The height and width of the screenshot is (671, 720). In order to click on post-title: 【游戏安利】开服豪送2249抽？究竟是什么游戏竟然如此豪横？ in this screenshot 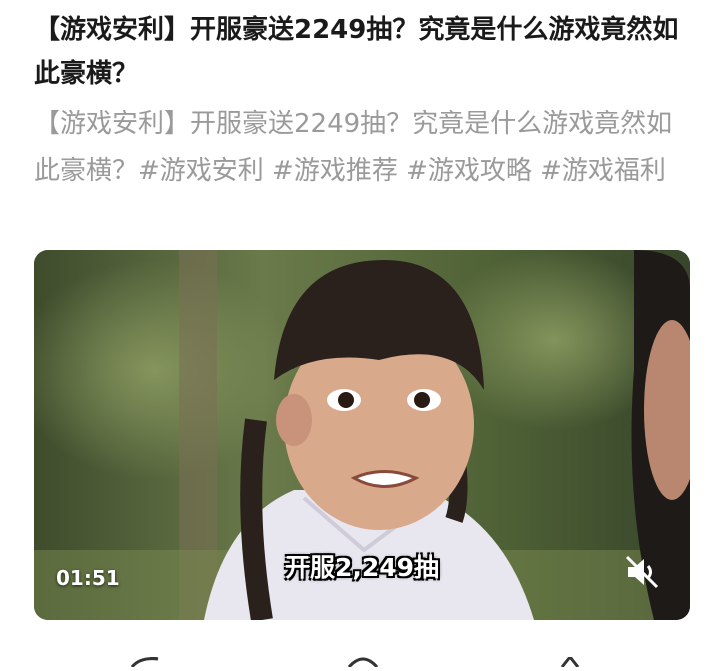, I will do `click(356, 52)`.